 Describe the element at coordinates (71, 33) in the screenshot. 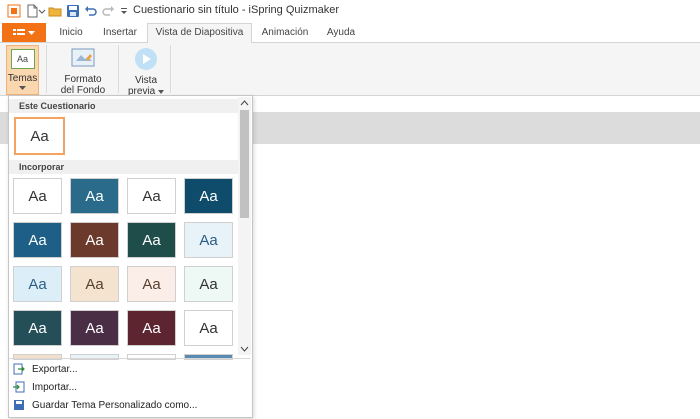

I see `tab-inicio: Inicio` at that location.